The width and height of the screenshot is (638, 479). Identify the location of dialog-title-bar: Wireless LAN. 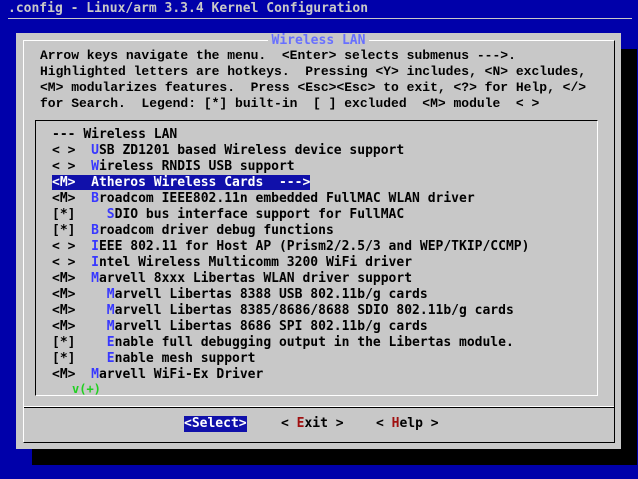
(318, 40).